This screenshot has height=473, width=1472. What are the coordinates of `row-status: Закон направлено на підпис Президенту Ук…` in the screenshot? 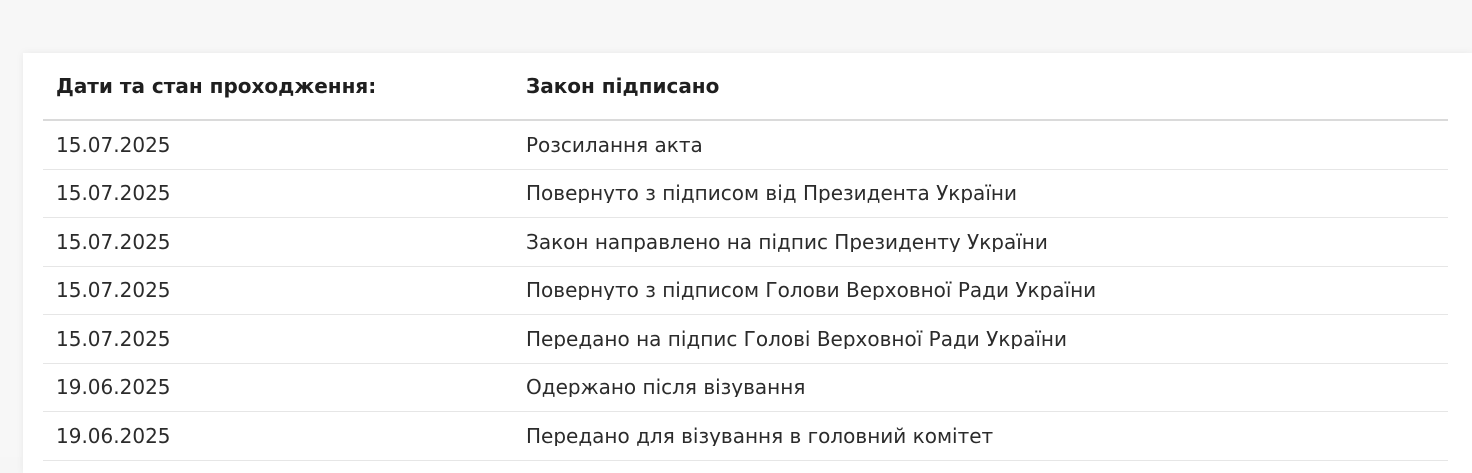 It's located at (787, 241).